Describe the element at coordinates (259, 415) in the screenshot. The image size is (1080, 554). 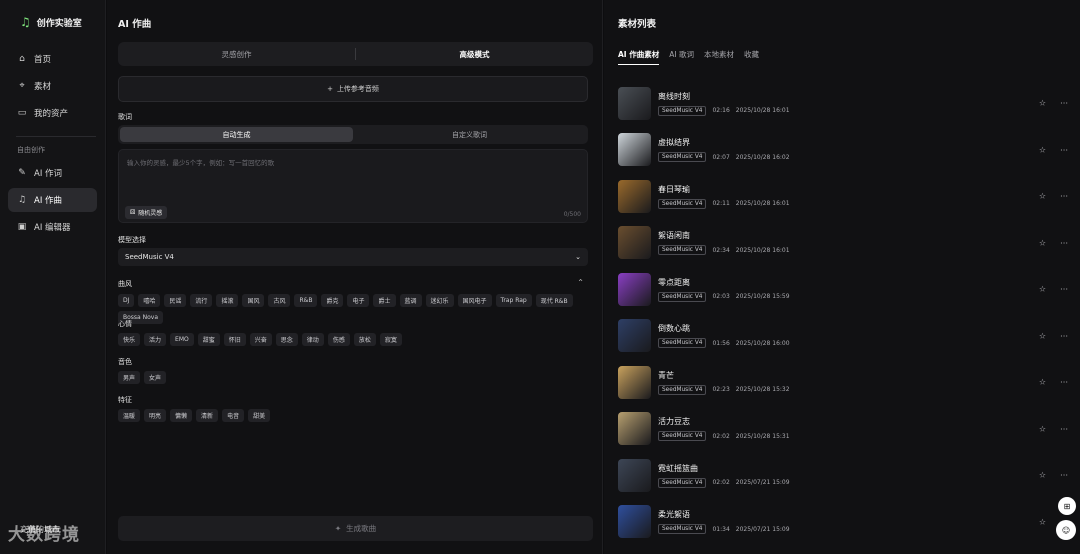
I see `feature-tag: 甜美` at that location.